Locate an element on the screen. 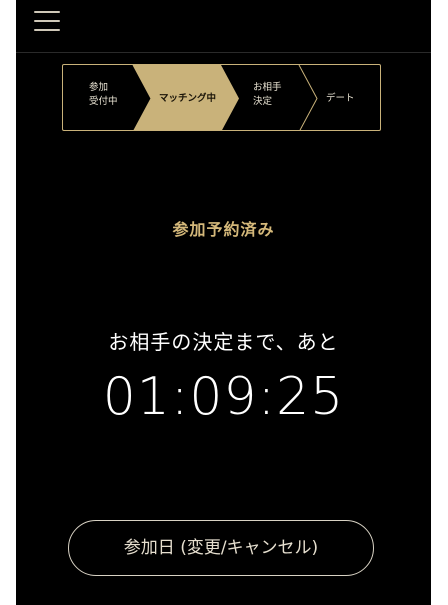 This screenshot has height=605, width=448. top-bar is located at coordinates (223, 26).